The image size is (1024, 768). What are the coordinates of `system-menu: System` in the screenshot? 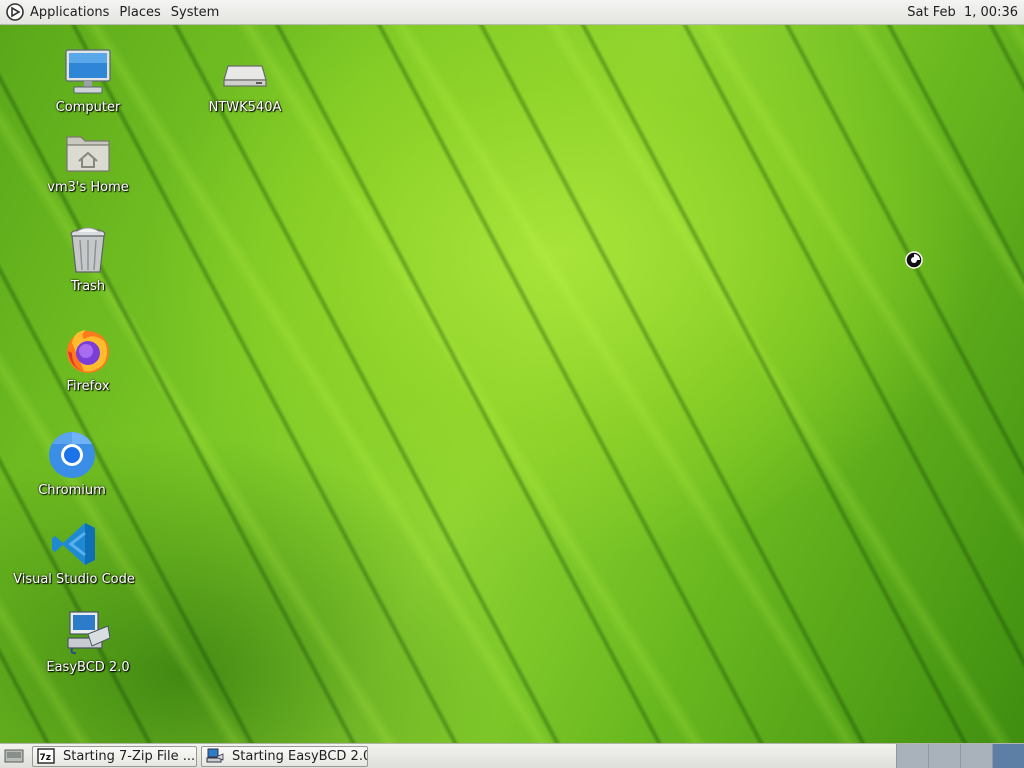 It's located at (195, 12).